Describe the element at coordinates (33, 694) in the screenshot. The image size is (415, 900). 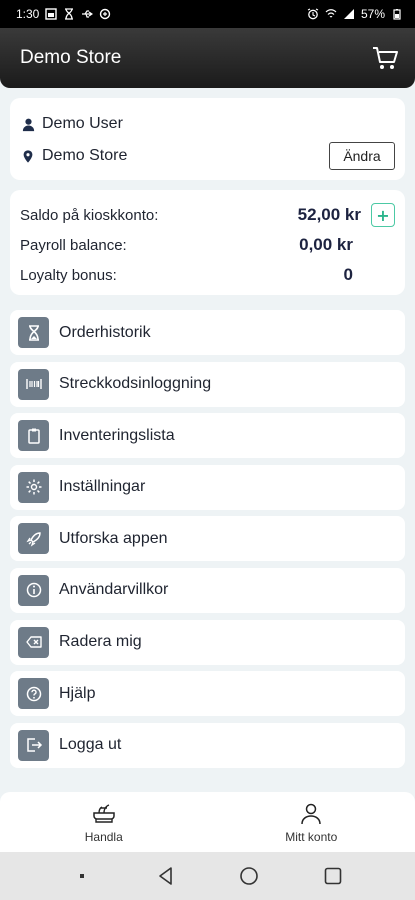
I see `help-icon` at that location.